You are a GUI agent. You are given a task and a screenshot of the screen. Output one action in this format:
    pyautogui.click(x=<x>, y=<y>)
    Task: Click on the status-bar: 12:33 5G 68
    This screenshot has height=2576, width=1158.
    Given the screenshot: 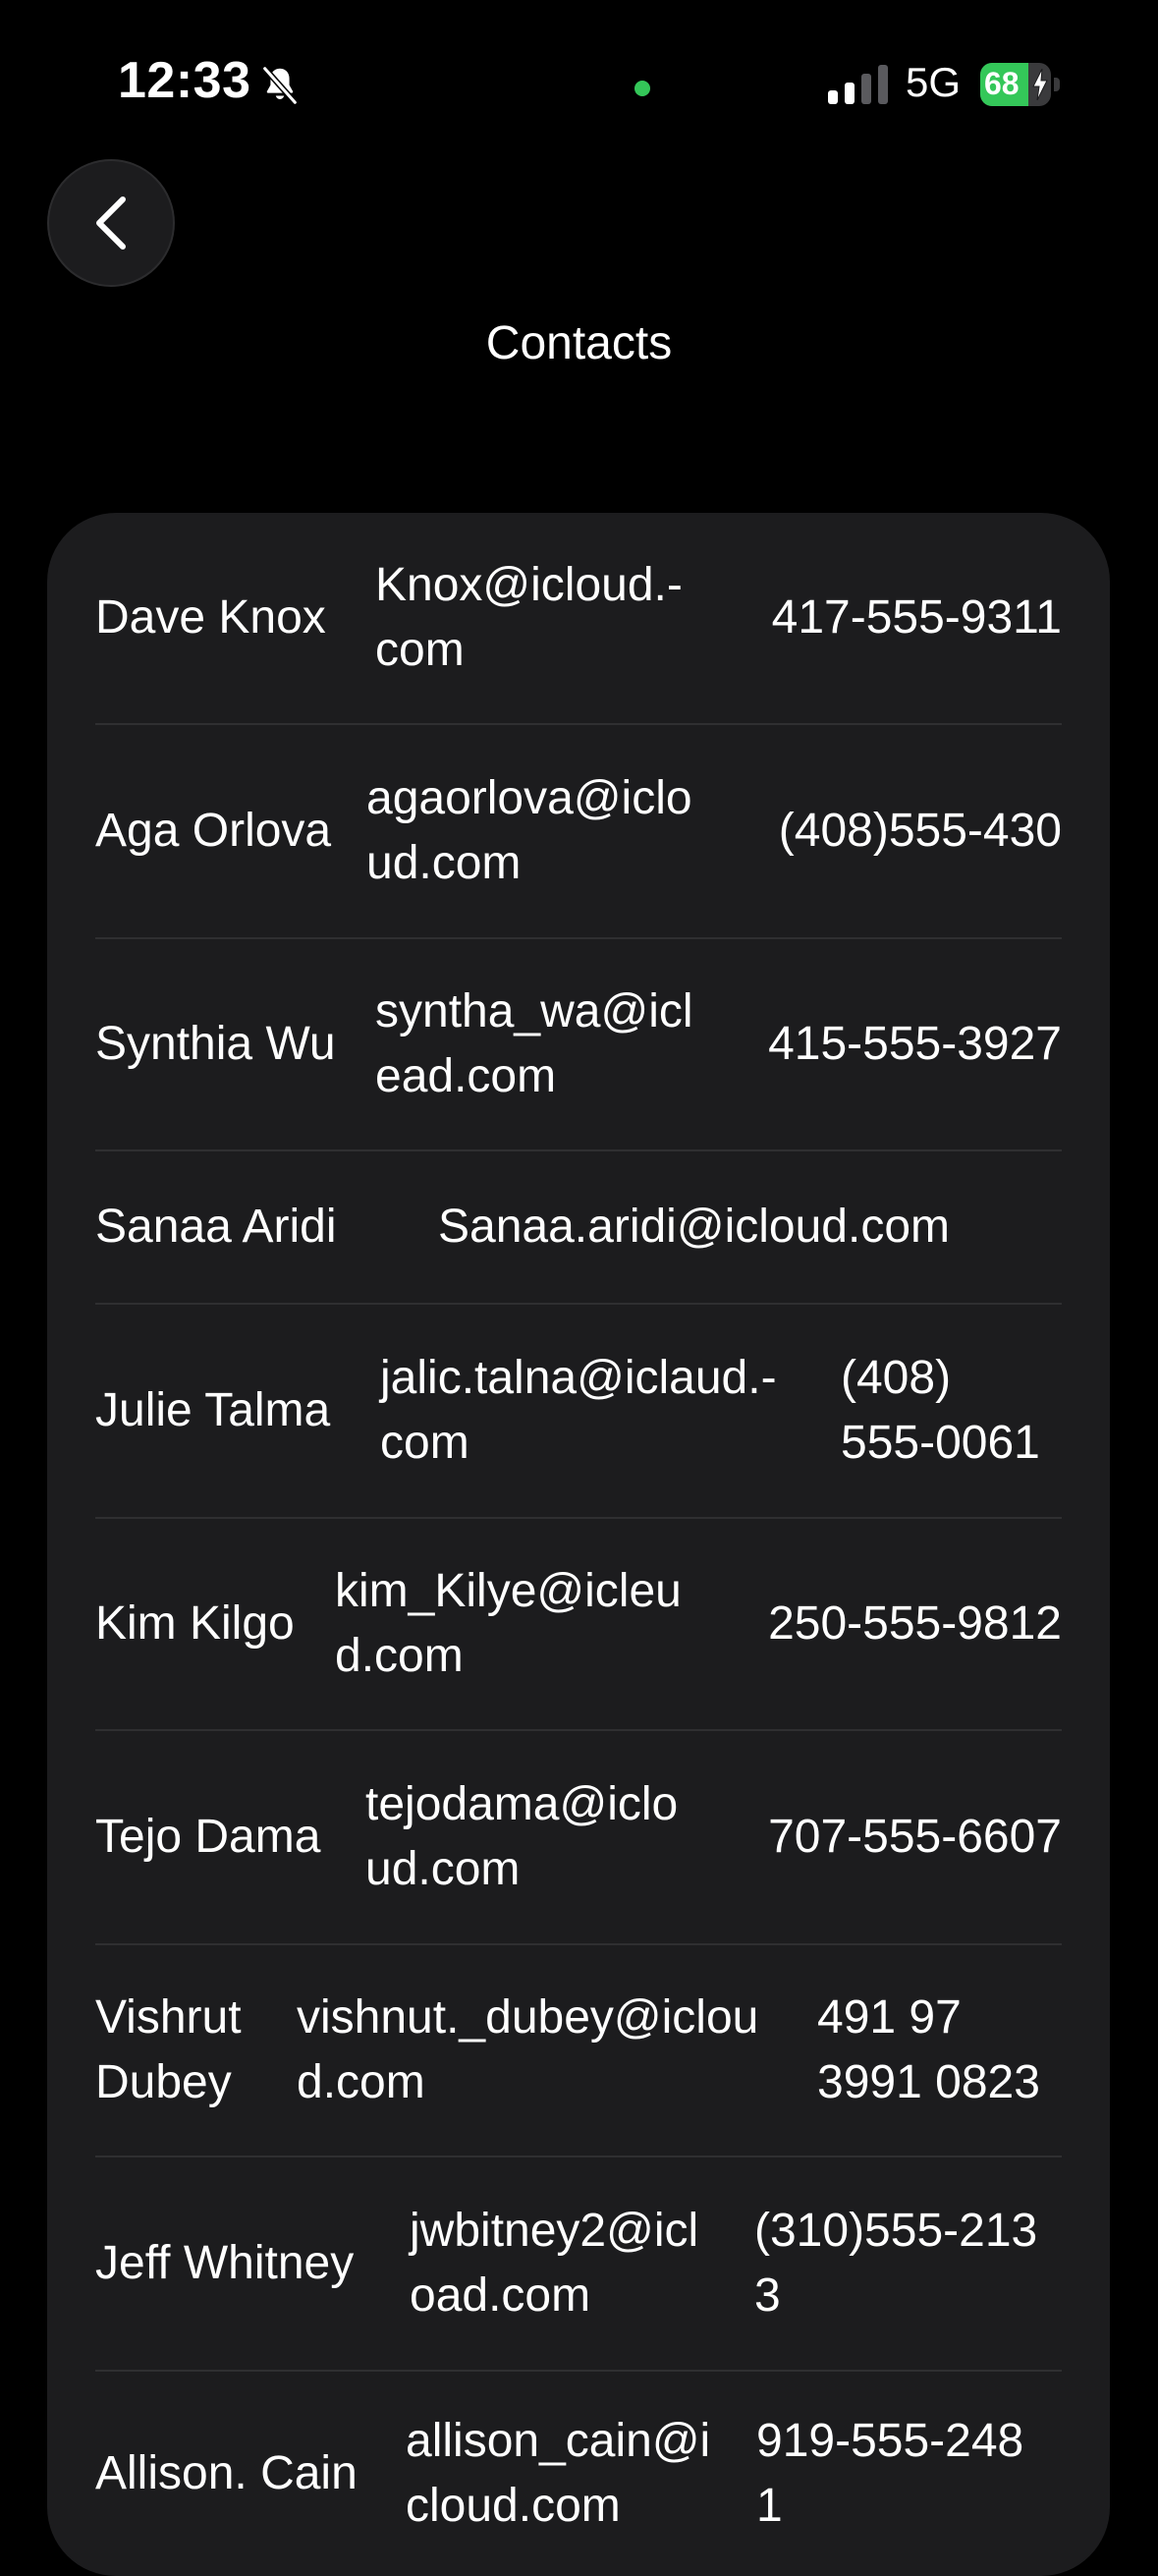 What is the action you would take?
    pyautogui.click(x=579, y=73)
    